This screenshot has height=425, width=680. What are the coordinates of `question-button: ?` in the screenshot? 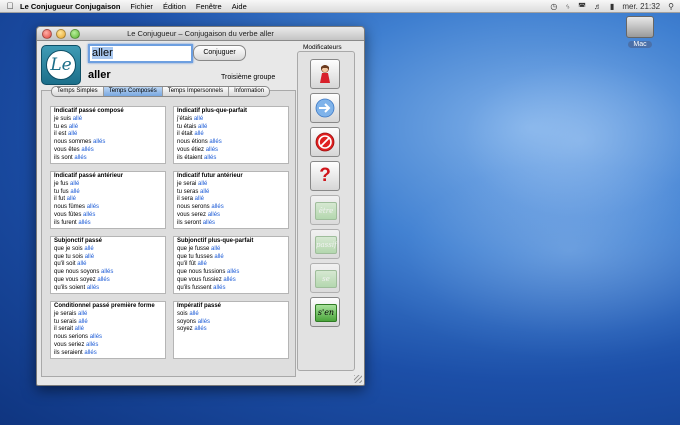 It's located at (325, 176).